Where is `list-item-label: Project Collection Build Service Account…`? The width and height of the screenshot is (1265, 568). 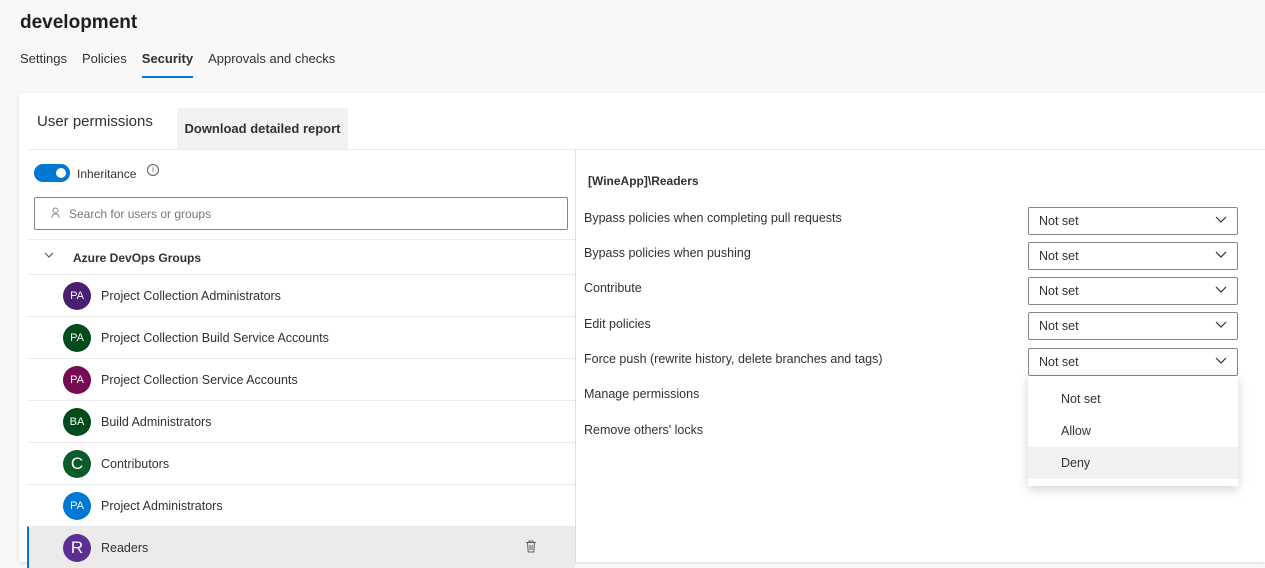 list-item-label: Project Collection Build Service Account… is located at coordinates (215, 338).